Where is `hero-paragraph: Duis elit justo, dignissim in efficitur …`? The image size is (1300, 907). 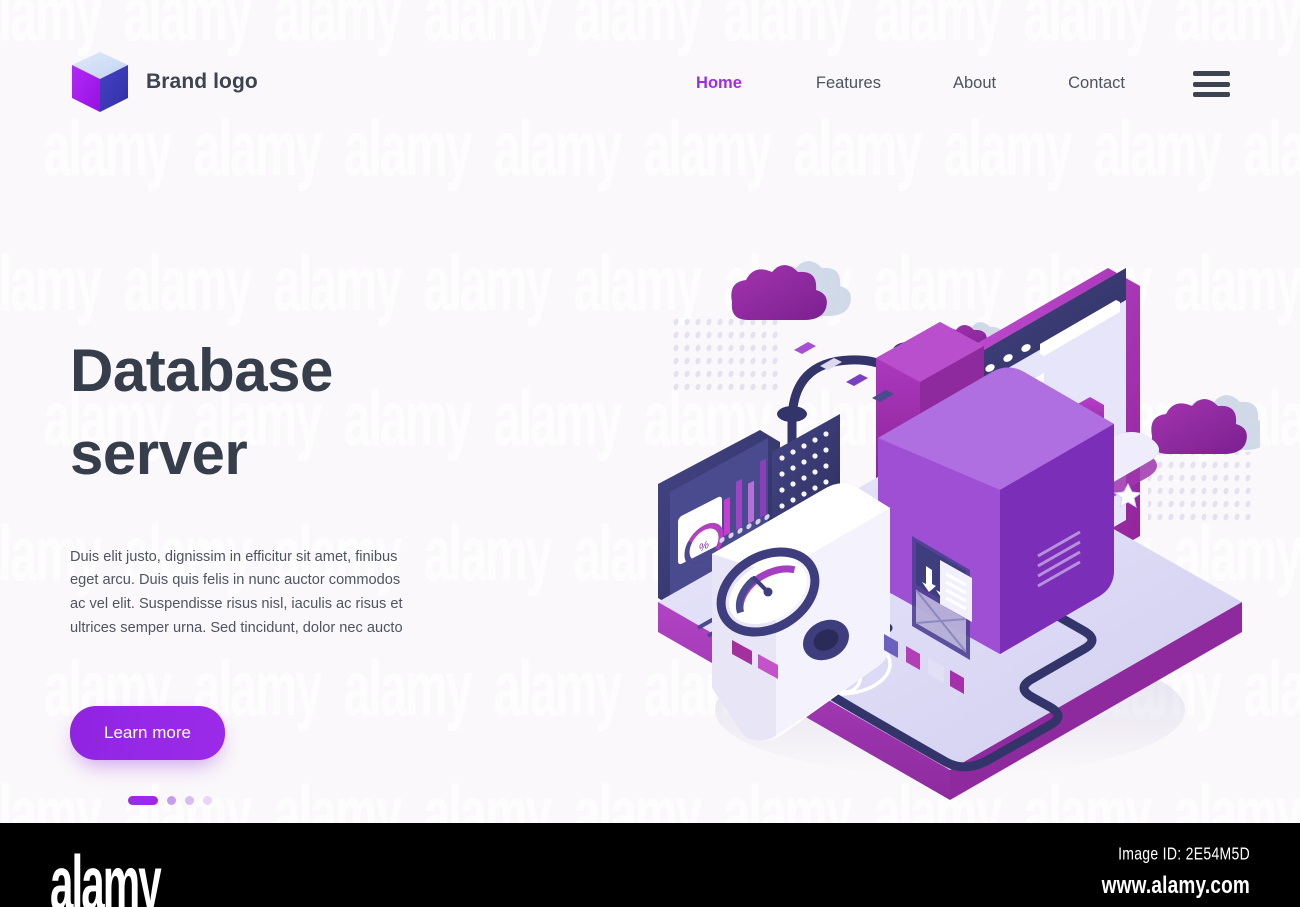 hero-paragraph: Duis elit justo, dignissim in efficitur … is located at coordinates (236, 592).